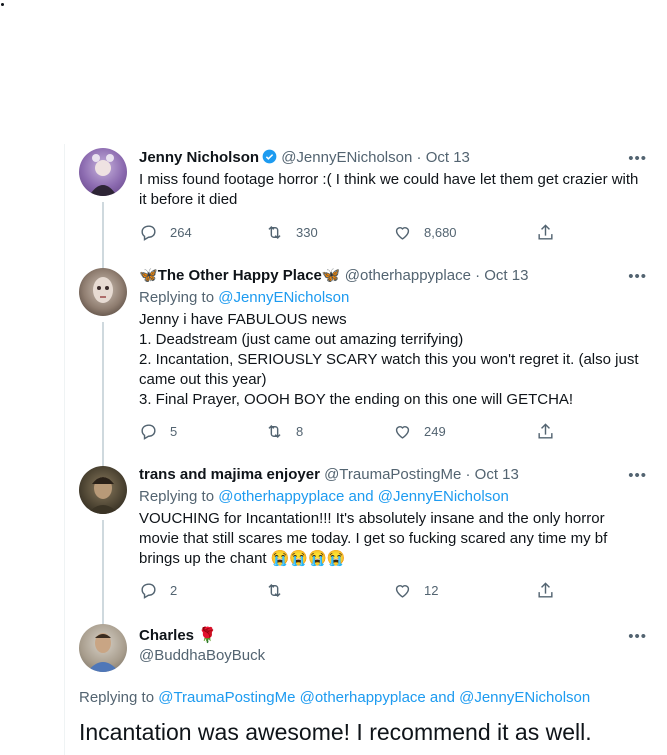  I want to click on like-count: 249, so click(435, 431).